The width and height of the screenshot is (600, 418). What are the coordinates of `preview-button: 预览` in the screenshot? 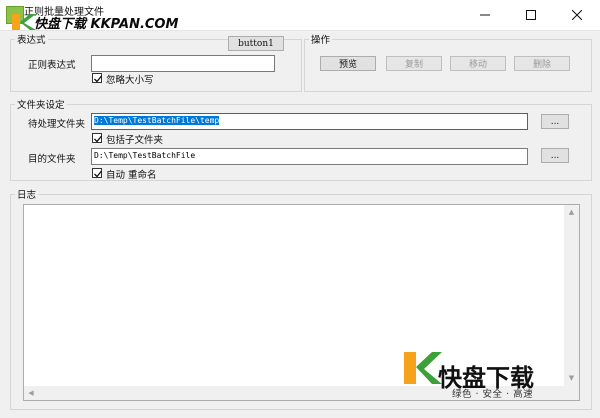 It's located at (348, 63).